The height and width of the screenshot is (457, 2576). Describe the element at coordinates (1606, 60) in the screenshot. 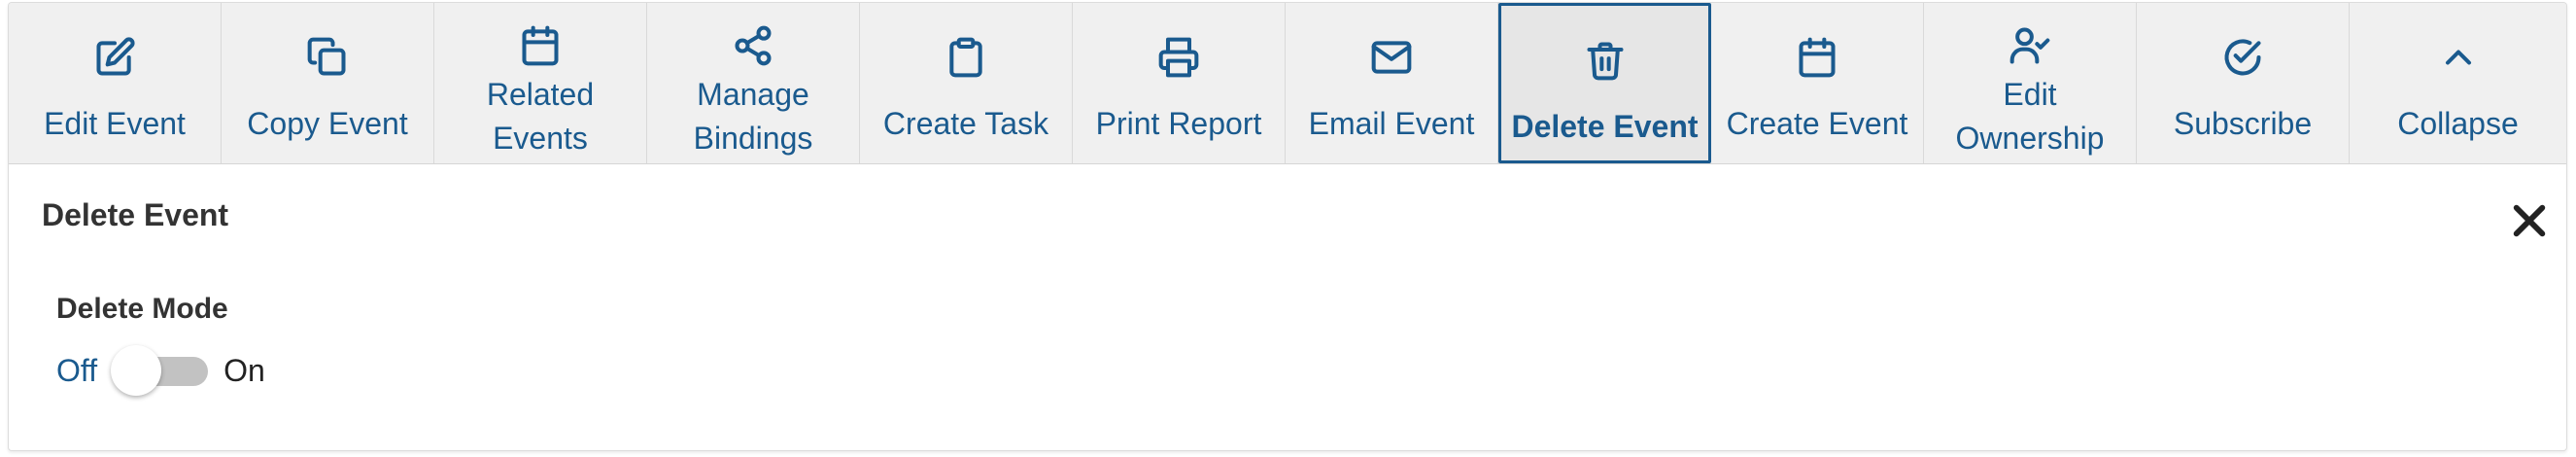

I see `trash-icon` at that location.